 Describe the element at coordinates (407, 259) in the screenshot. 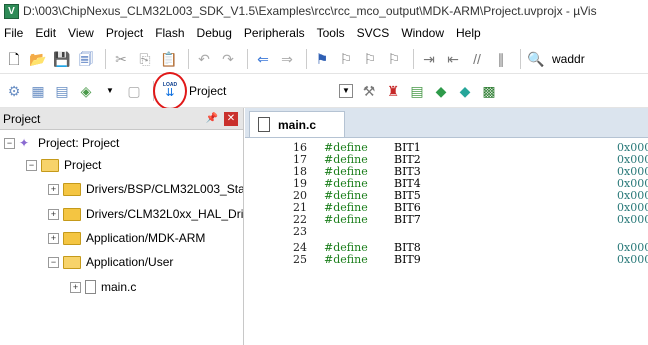

I see `code-identifier: BIT9` at that location.